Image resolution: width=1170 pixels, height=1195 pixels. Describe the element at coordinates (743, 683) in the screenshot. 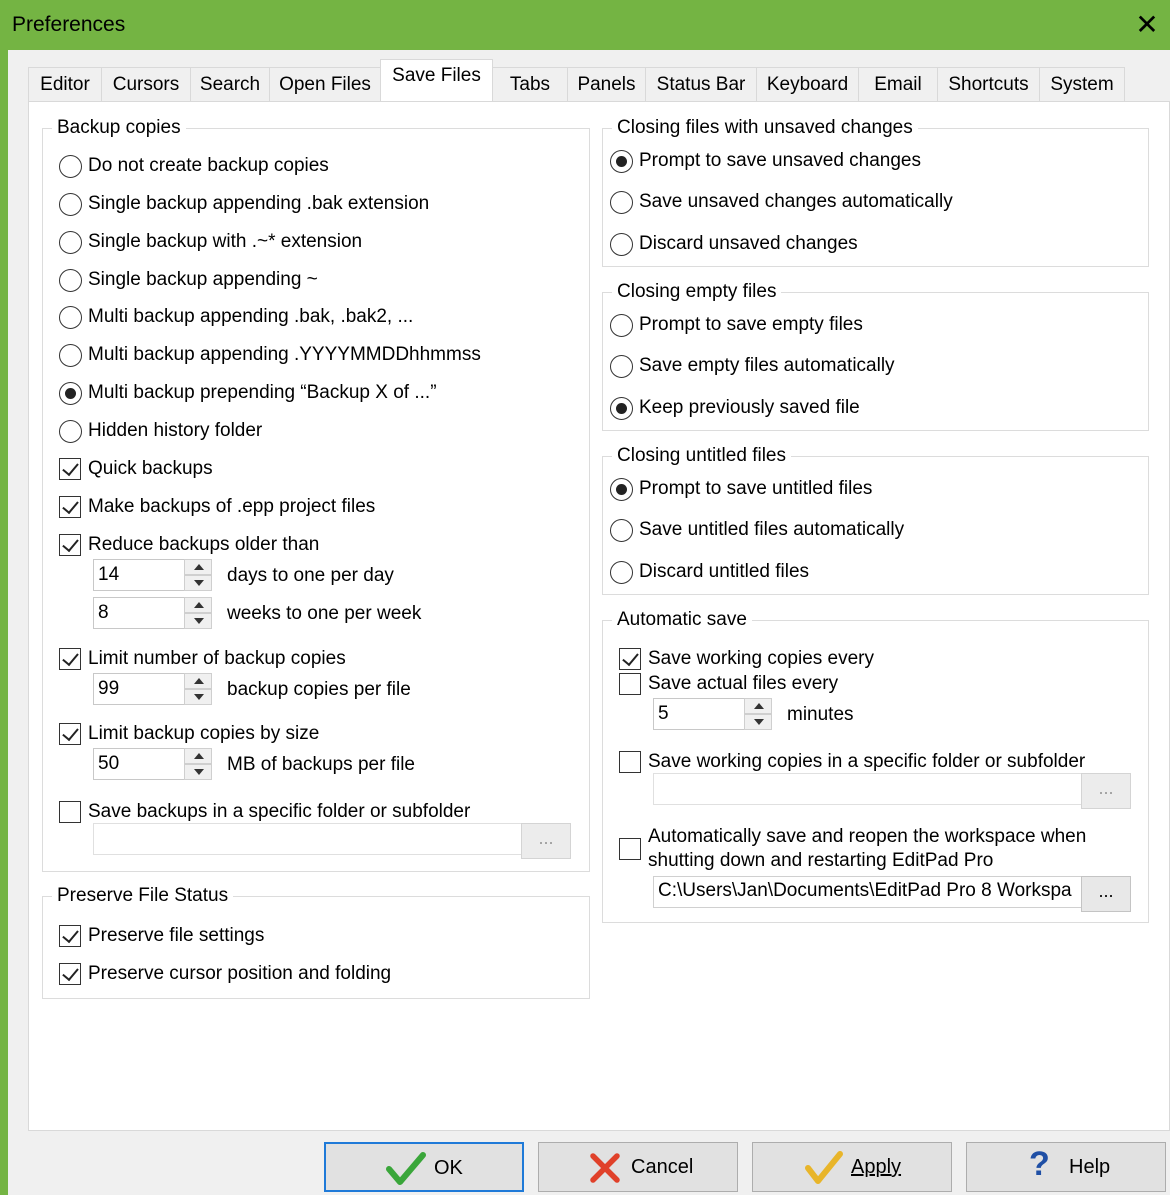

I see `checkbox-label: Save actual files every` at that location.